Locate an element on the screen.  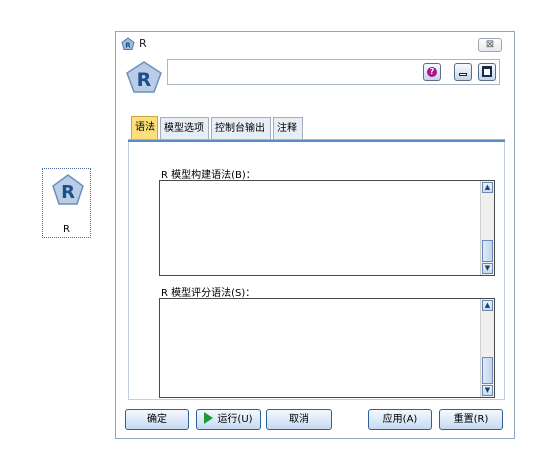
tab-model-options: 模型选项 is located at coordinates (184, 128).